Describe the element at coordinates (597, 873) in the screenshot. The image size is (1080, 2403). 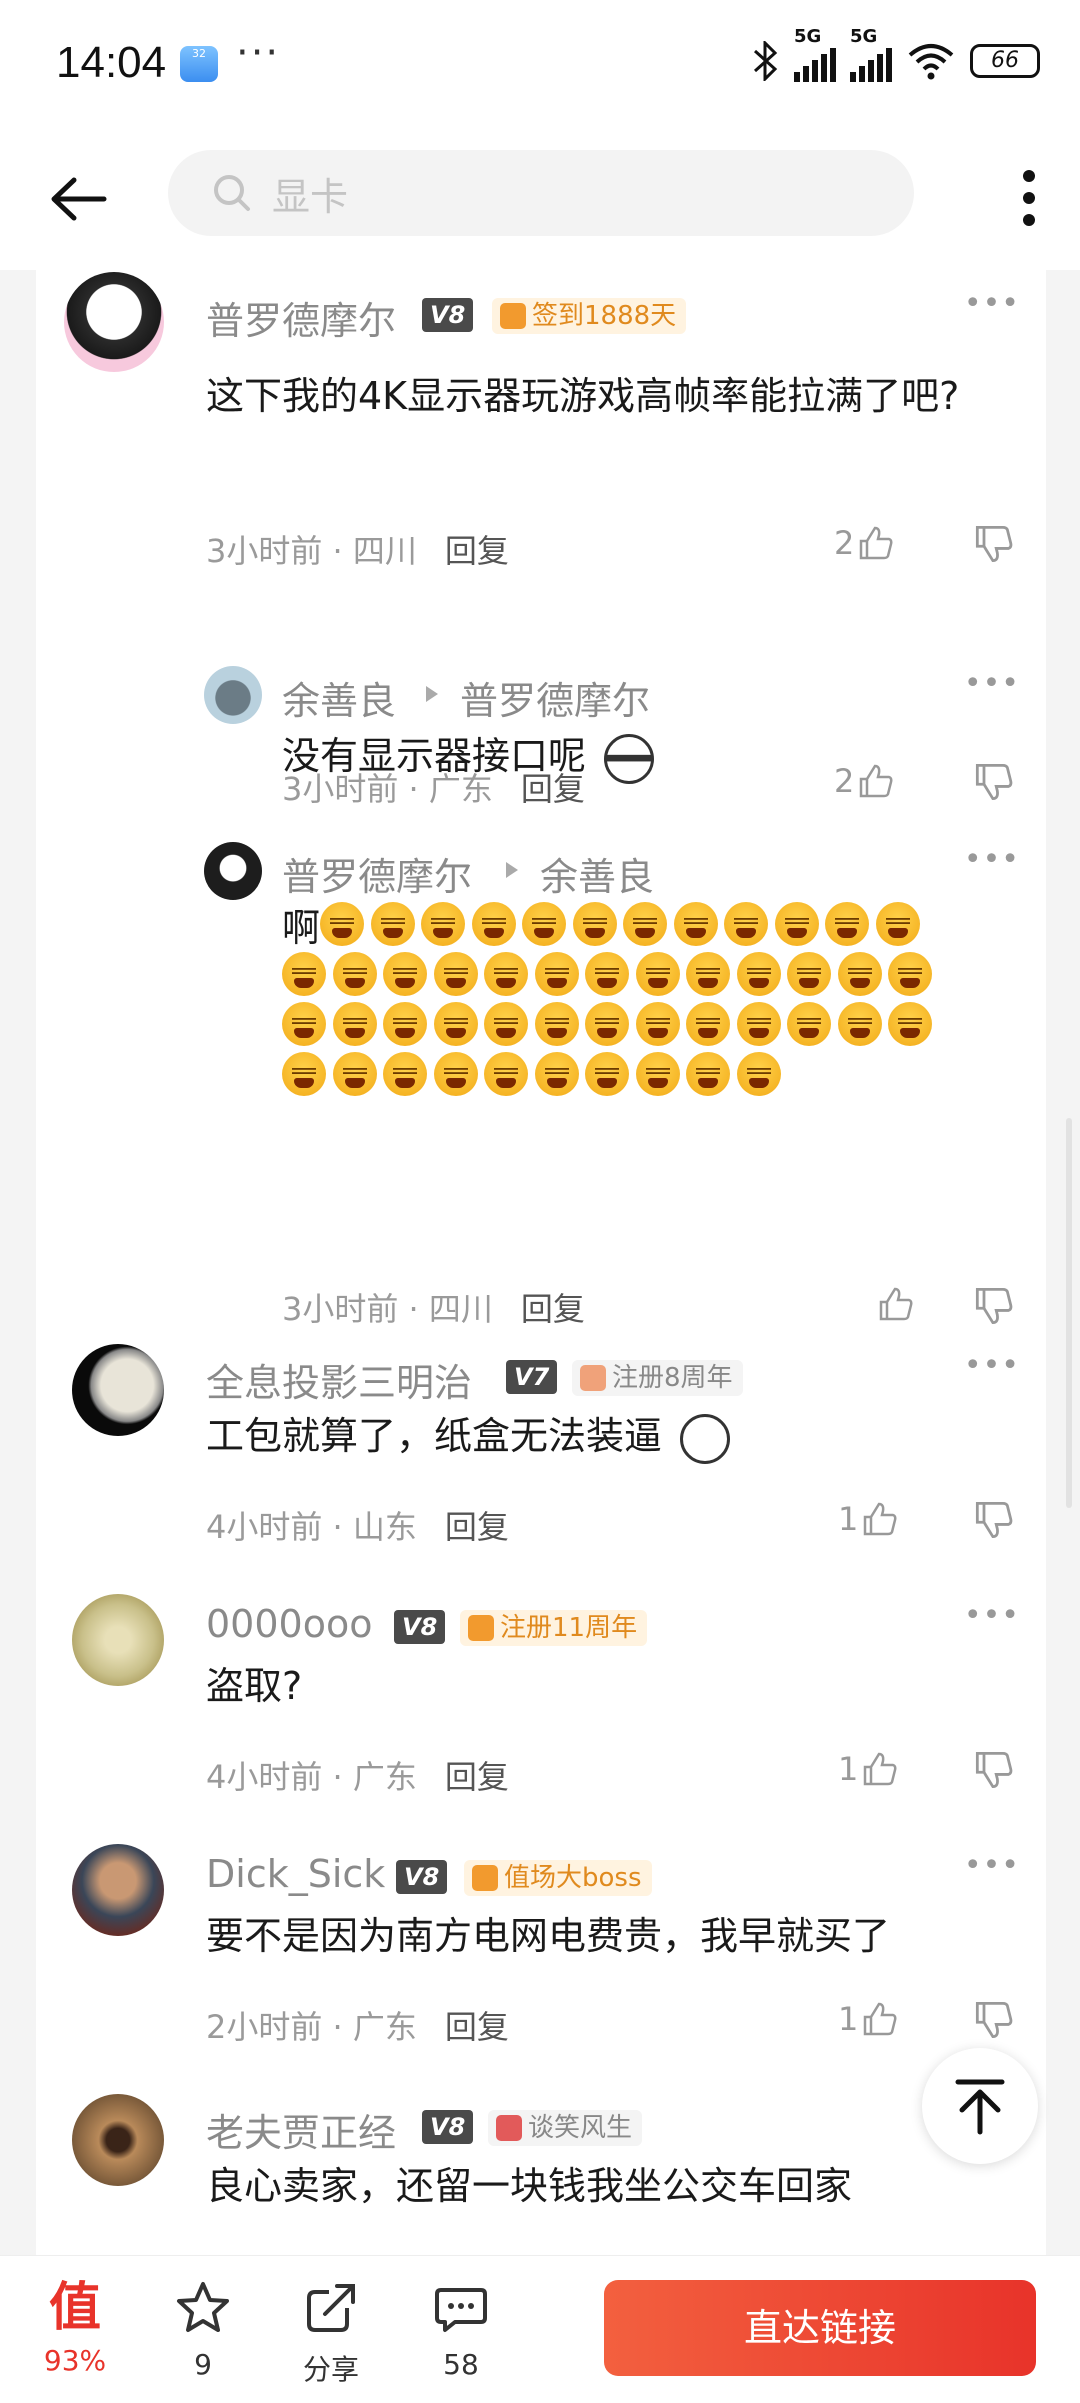
I see `reply-to-user: 余善良` at that location.